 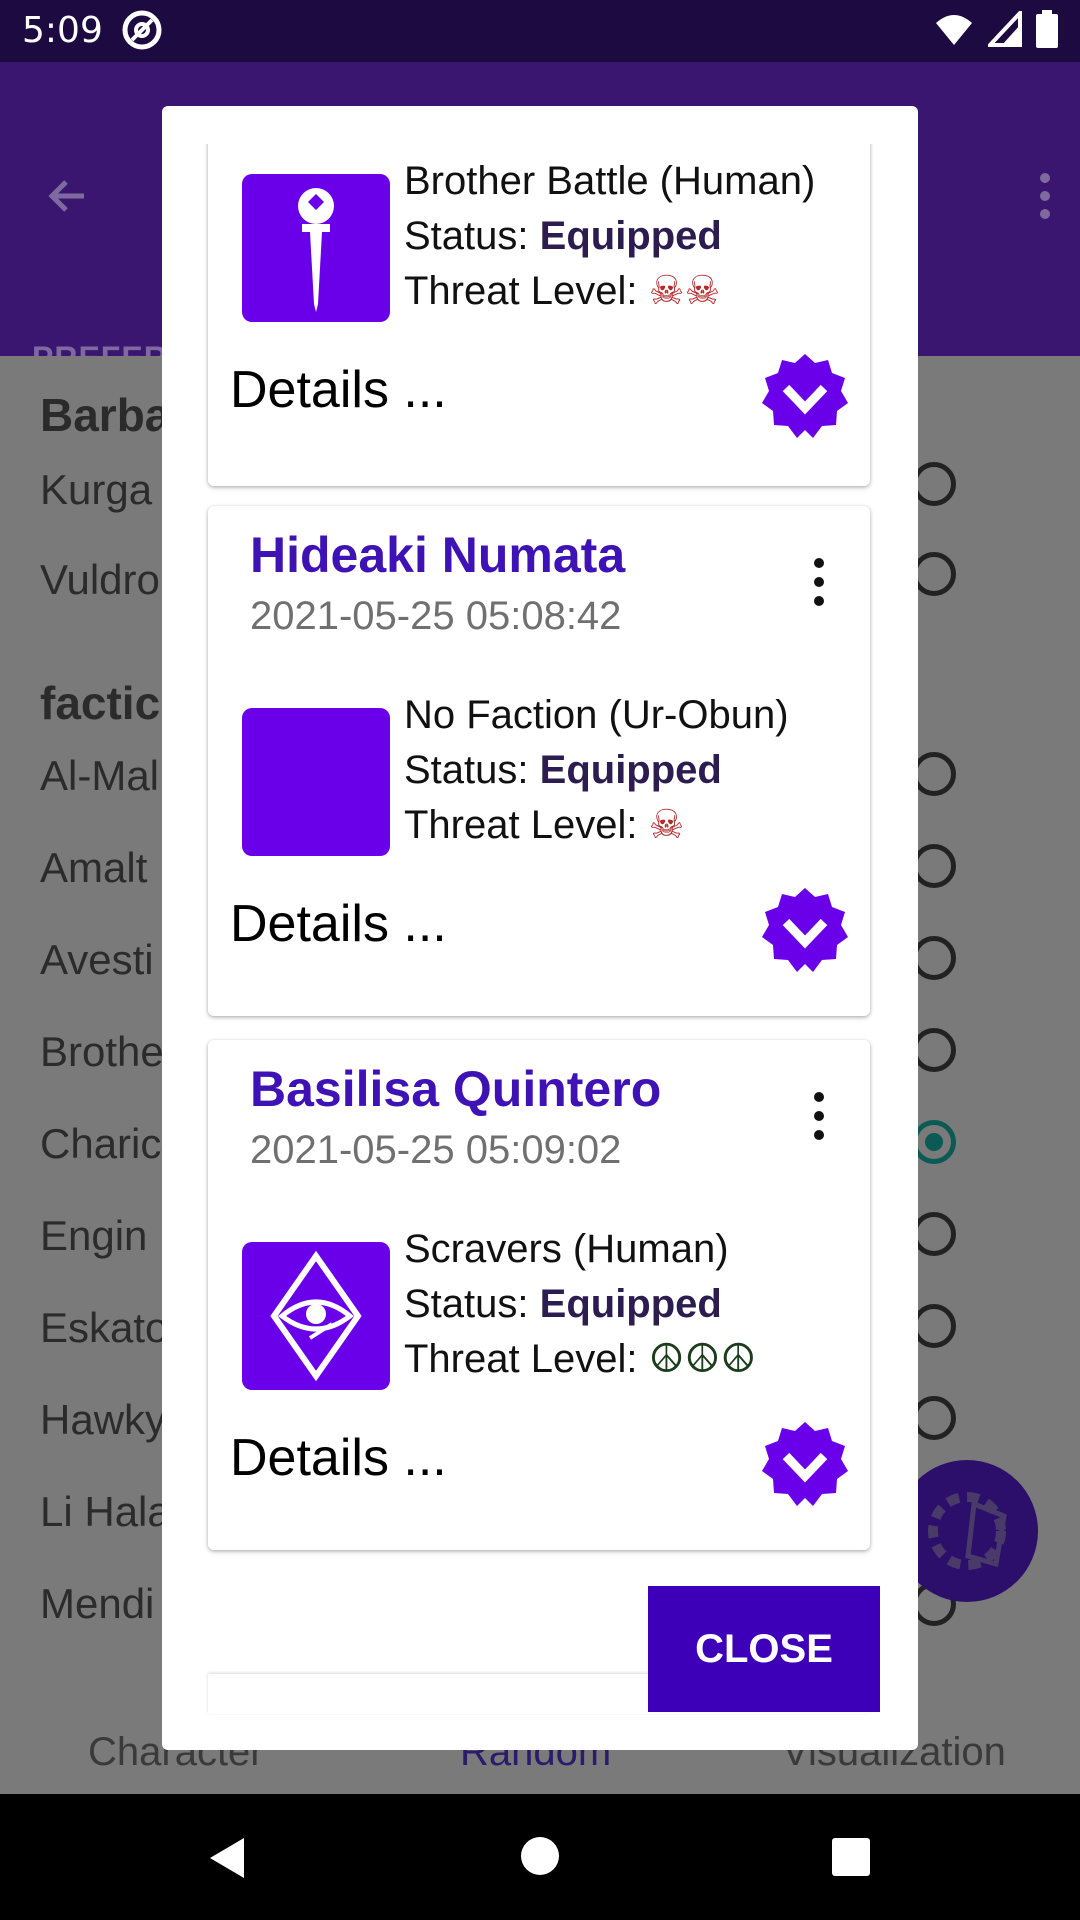 What do you see at coordinates (436, 616) in the screenshot?
I see `character-date: 2021-05-25 05:08:42` at bounding box center [436, 616].